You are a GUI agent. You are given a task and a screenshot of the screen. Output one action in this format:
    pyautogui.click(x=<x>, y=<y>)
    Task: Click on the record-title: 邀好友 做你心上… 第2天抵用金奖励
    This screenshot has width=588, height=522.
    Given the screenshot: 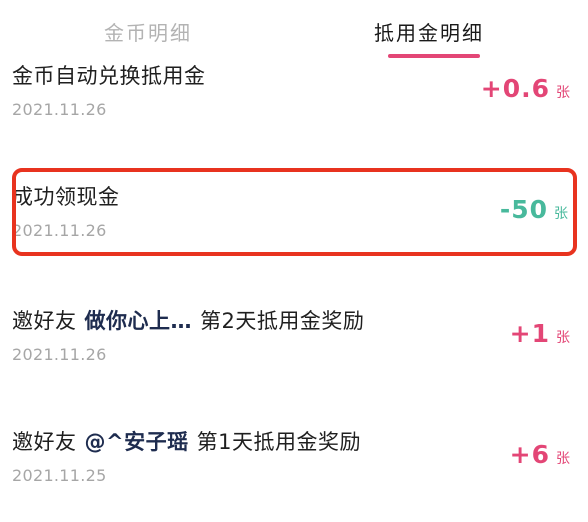 What is the action you would take?
    pyautogui.click(x=188, y=321)
    